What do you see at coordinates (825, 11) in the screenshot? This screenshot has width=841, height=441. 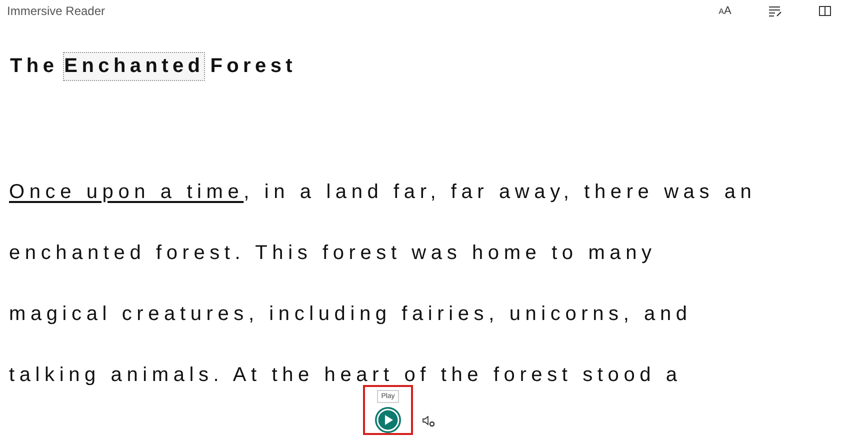 I see `book-icon` at bounding box center [825, 11].